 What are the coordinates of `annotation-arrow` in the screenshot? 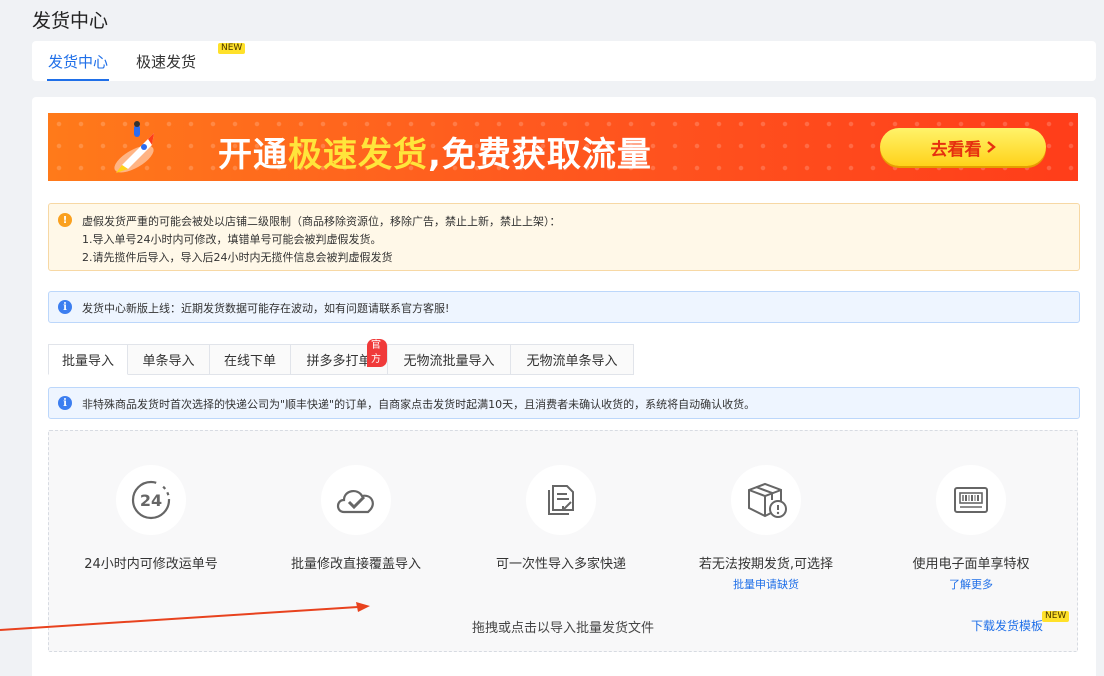 It's located at (185, 616).